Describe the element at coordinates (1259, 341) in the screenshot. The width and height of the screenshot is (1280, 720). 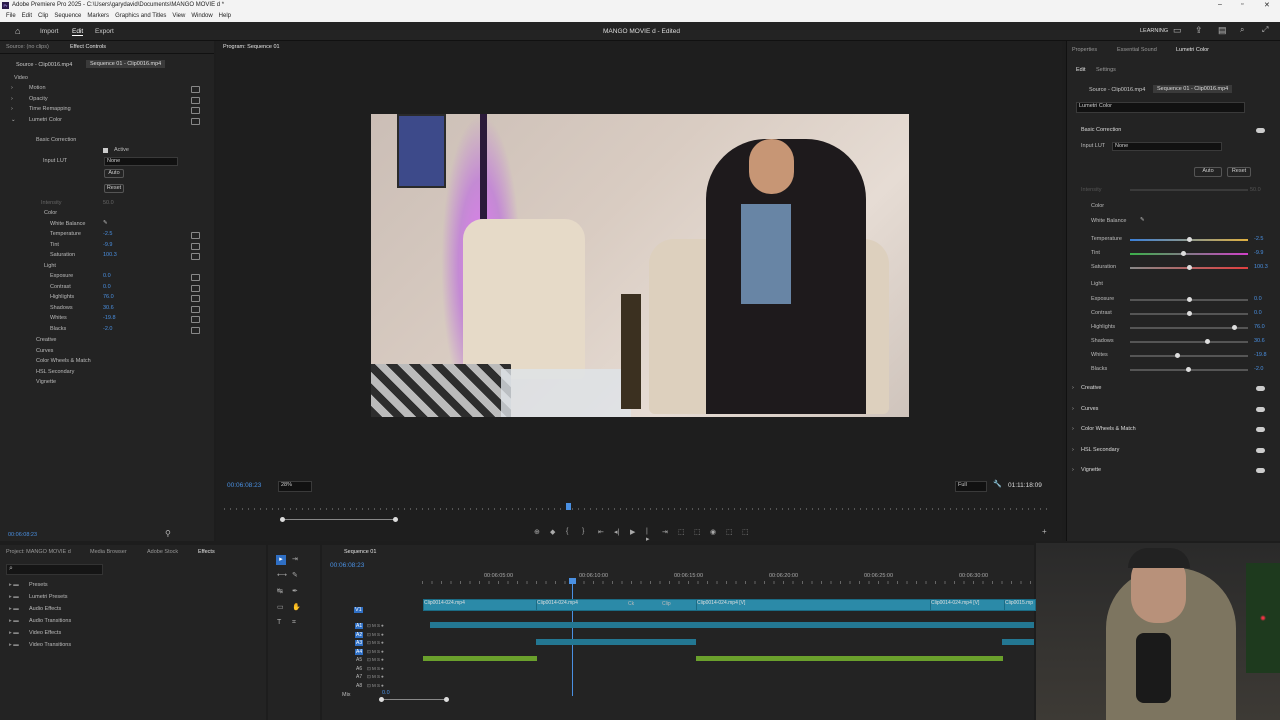
I see `lc-light-value: 30.6` at that location.